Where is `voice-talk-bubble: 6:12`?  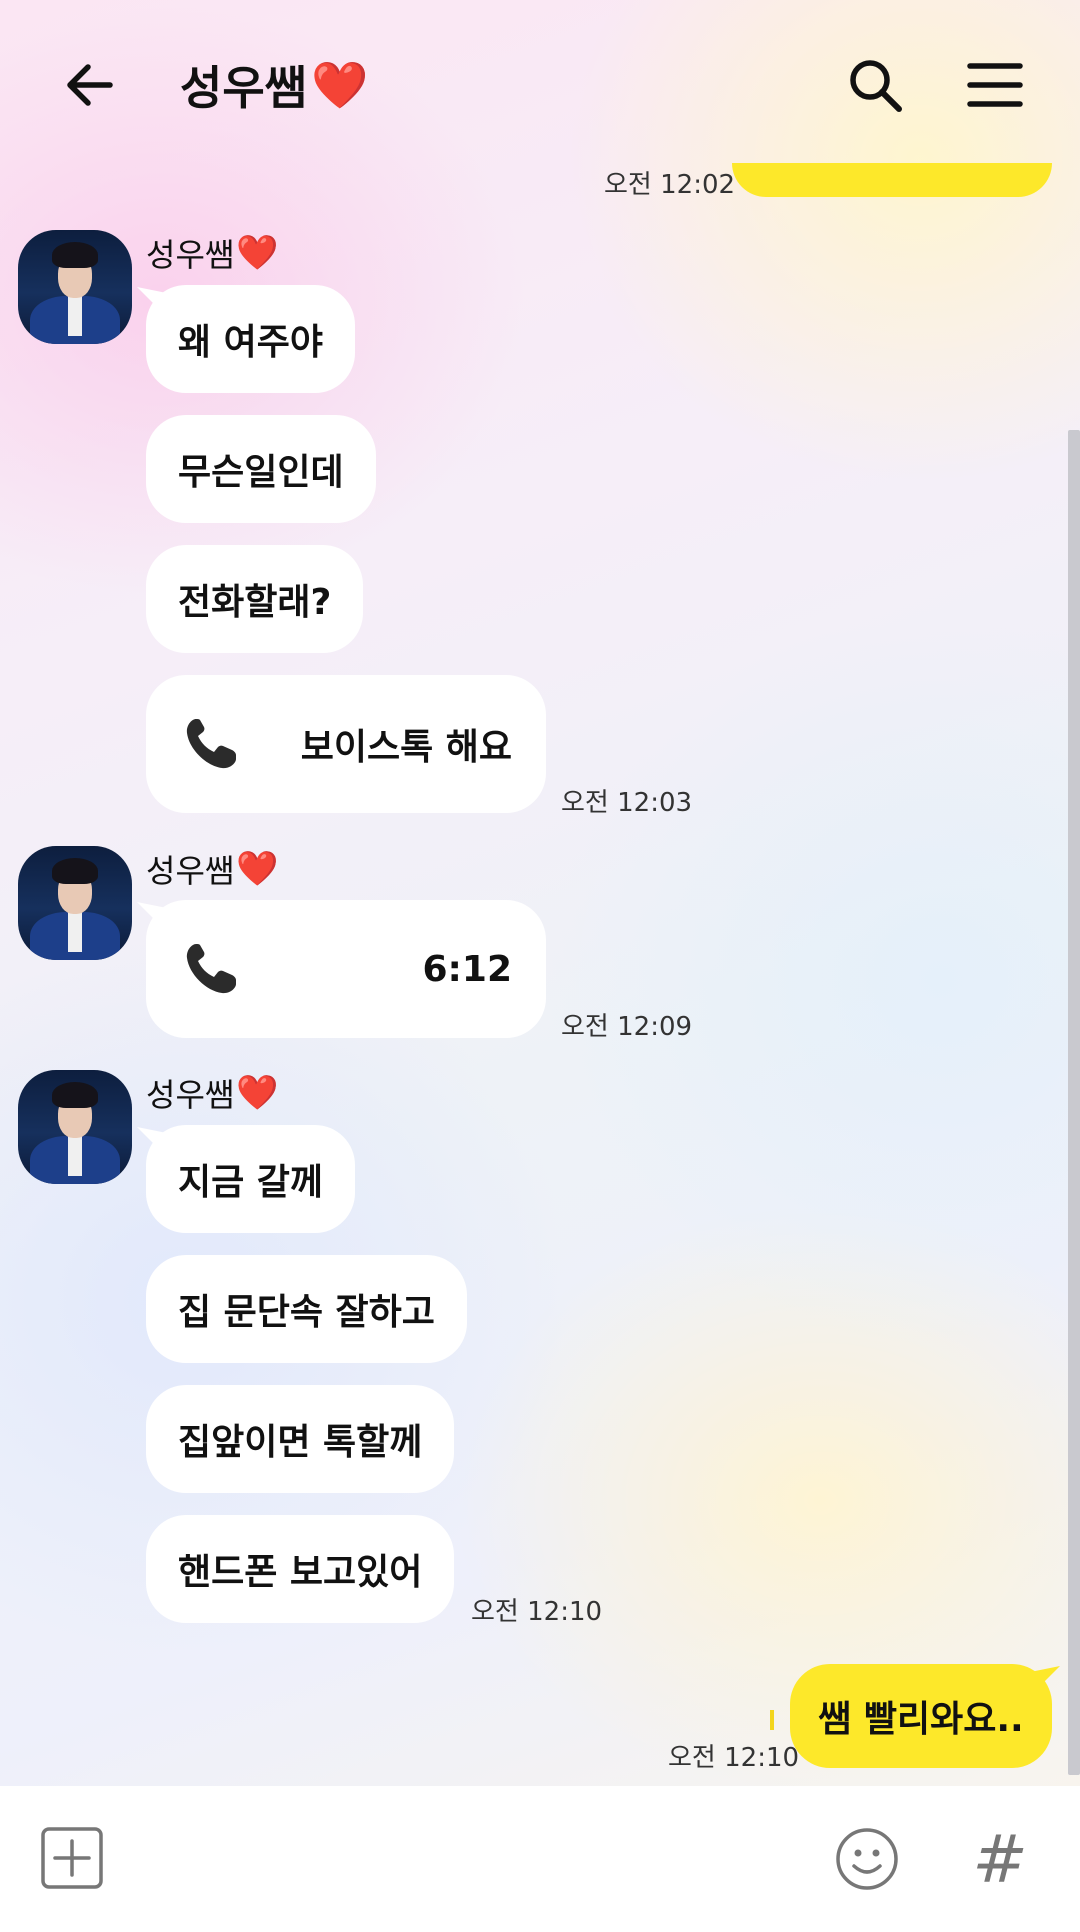
voice-talk-bubble: 6:12 is located at coordinates (346, 969).